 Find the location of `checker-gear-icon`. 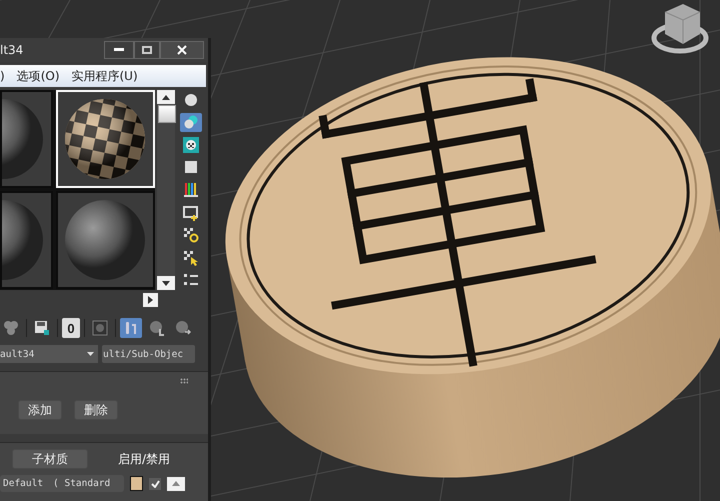

checker-gear-icon is located at coordinates (191, 235).